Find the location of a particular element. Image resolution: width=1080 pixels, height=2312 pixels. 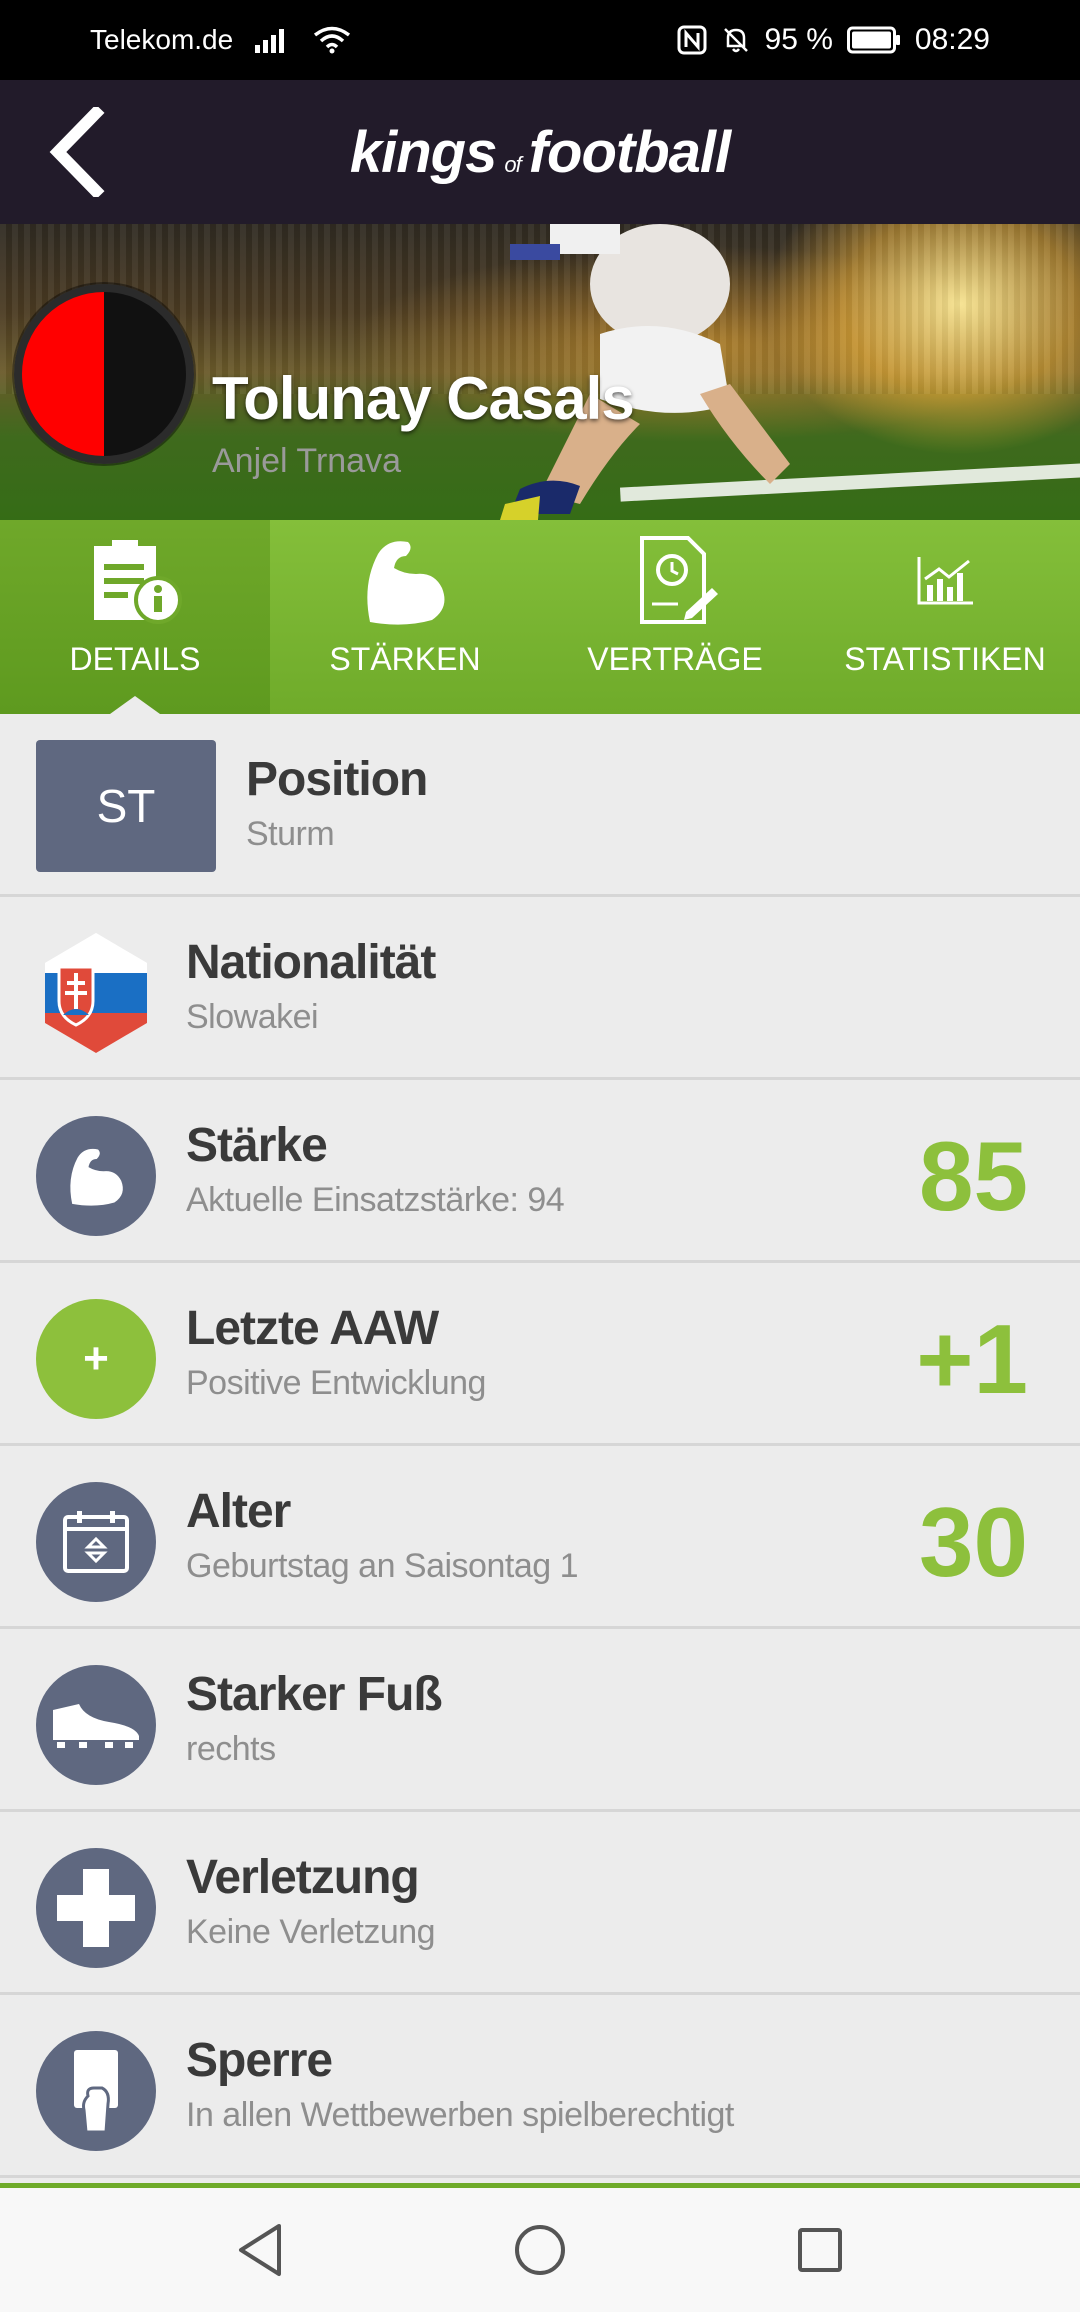

row-last-aaw: + Letzte AAW Positive Entwicklung +1 is located at coordinates (540, 1354).